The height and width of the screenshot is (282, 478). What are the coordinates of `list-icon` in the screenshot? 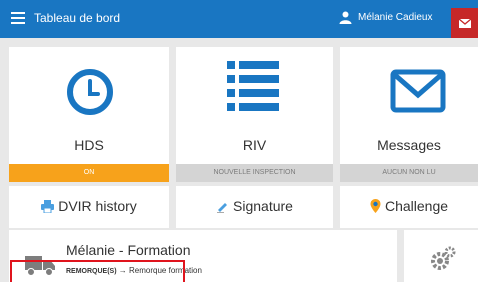 It's located at (253, 86).